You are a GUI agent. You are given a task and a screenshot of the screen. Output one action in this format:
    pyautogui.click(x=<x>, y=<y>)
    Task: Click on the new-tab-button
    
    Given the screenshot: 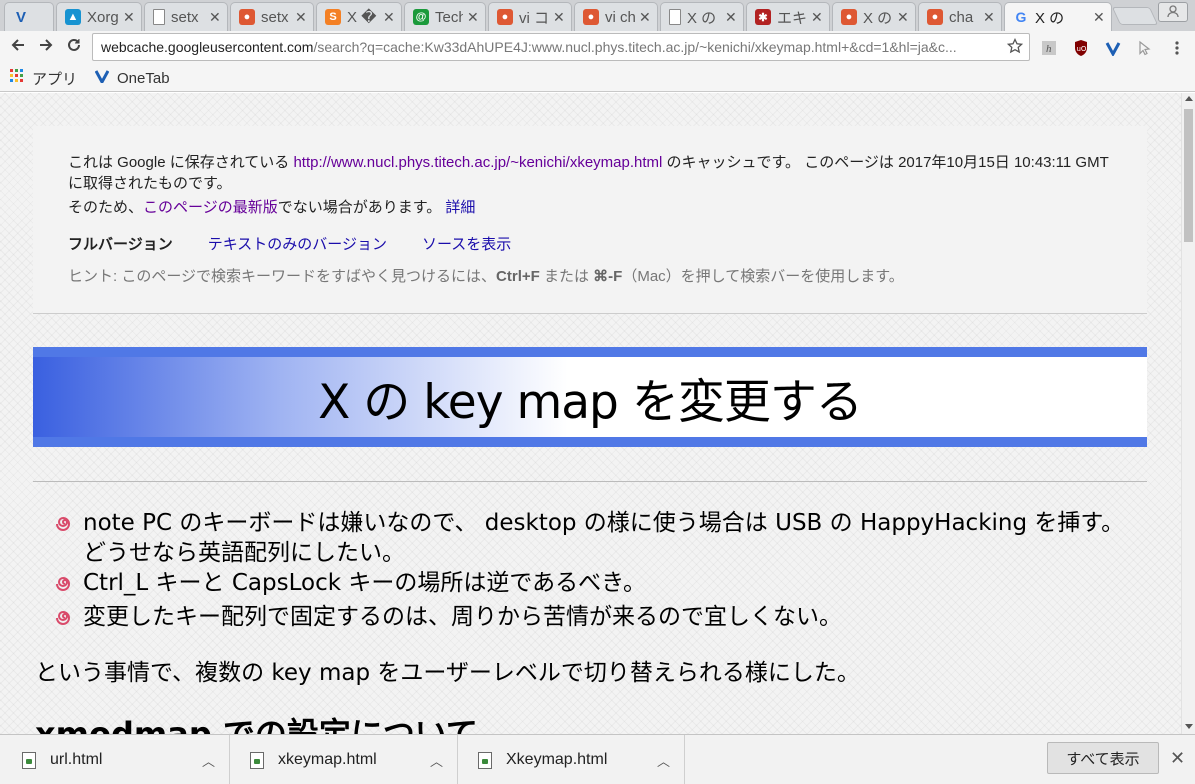 What is the action you would take?
    pyautogui.click(x=1135, y=16)
    